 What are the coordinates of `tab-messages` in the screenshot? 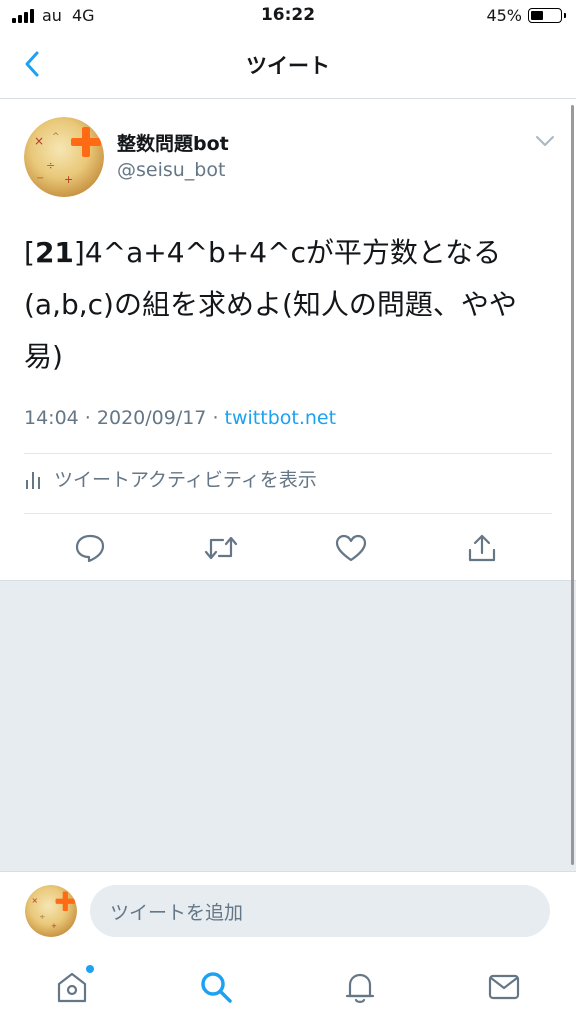 It's located at (504, 987).